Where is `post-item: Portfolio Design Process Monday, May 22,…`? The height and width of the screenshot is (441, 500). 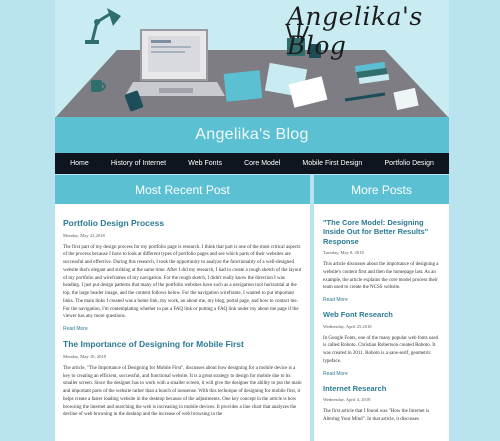 post-item: Portfolio Design Process Monday, May 22,… is located at coordinates (182, 275).